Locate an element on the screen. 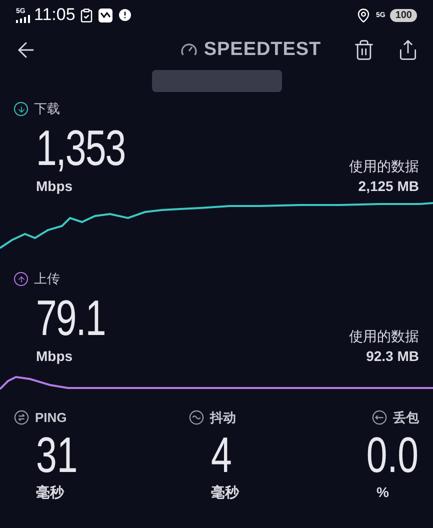  stat-label: 抖动 is located at coordinates (223, 418).